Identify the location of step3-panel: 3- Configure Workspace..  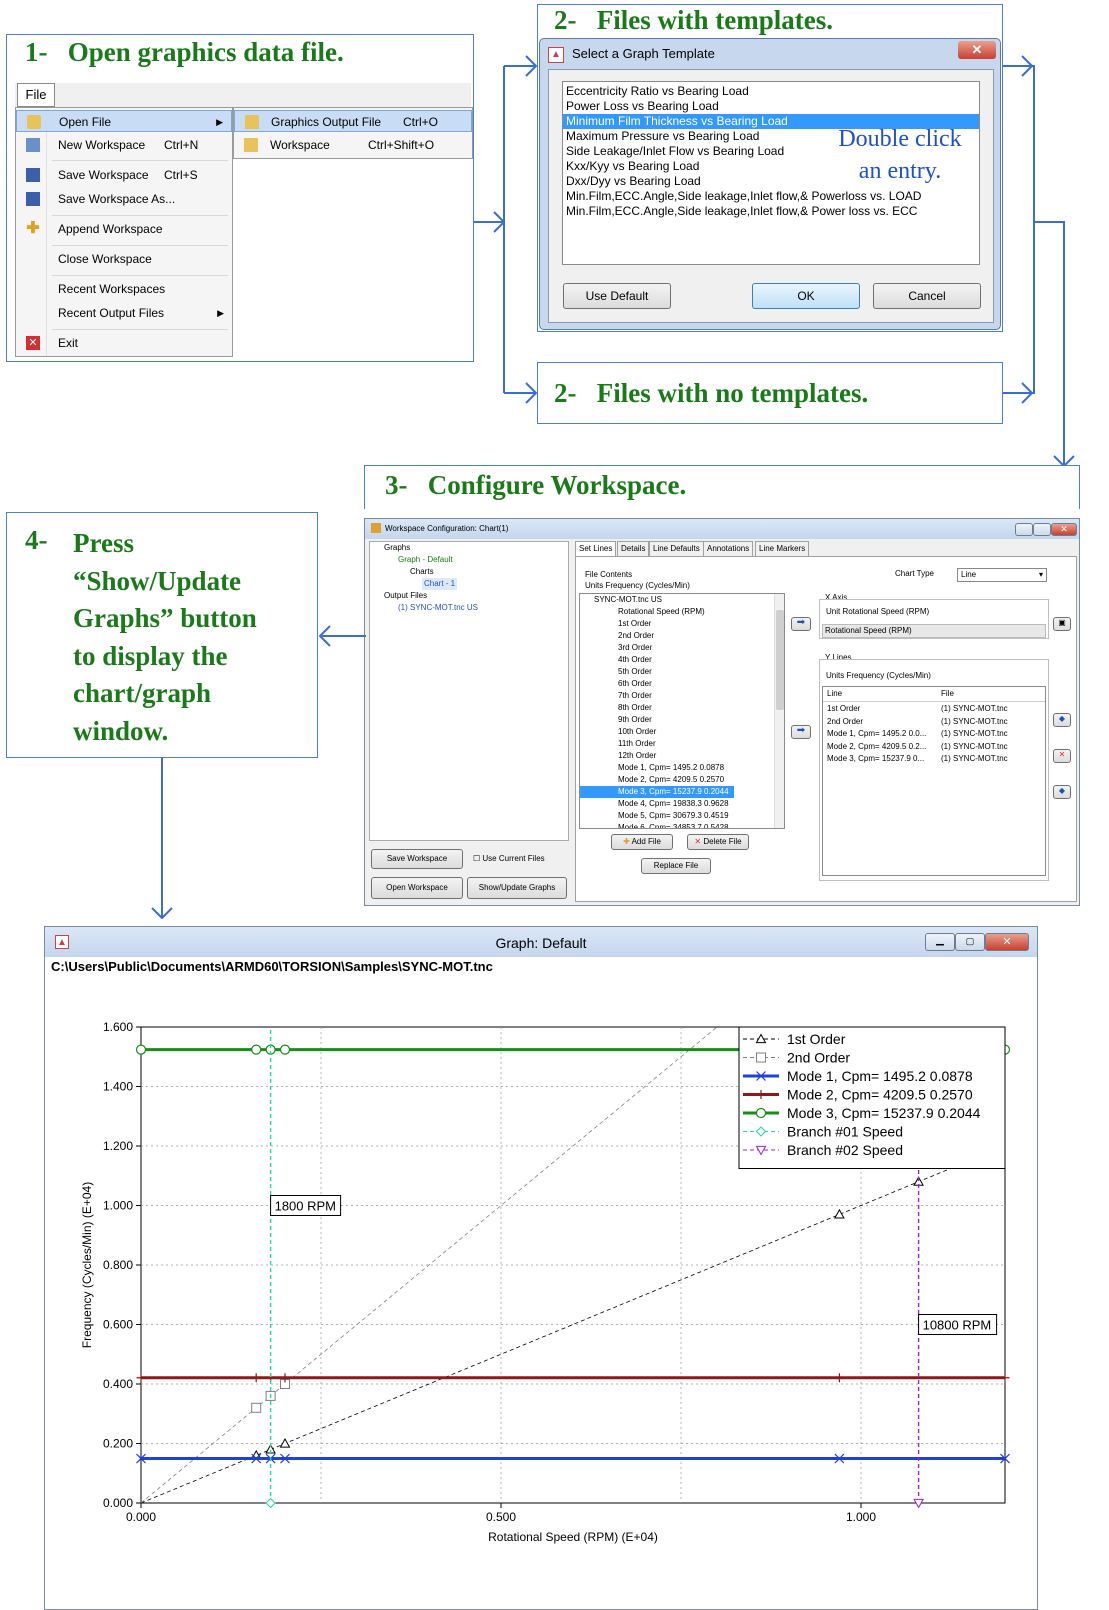
(722, 487).